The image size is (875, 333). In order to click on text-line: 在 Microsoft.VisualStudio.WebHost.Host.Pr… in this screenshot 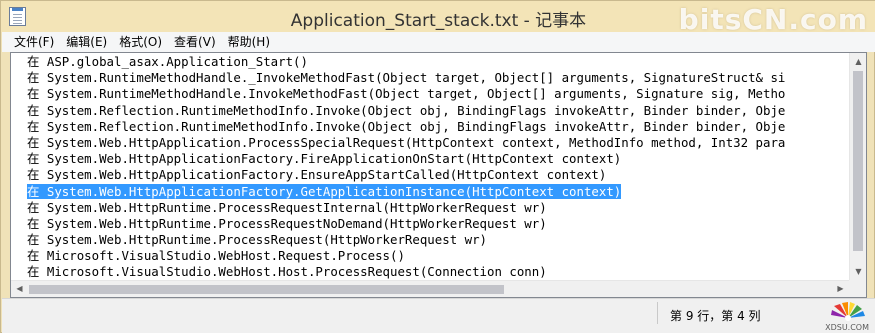, I will do `click(437, 272)`.